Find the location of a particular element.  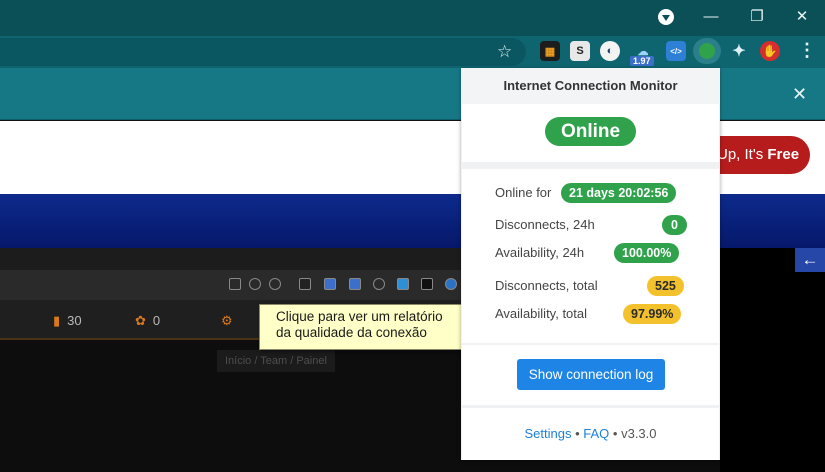

settings-link: Settings is located at coordinates (547, 433).